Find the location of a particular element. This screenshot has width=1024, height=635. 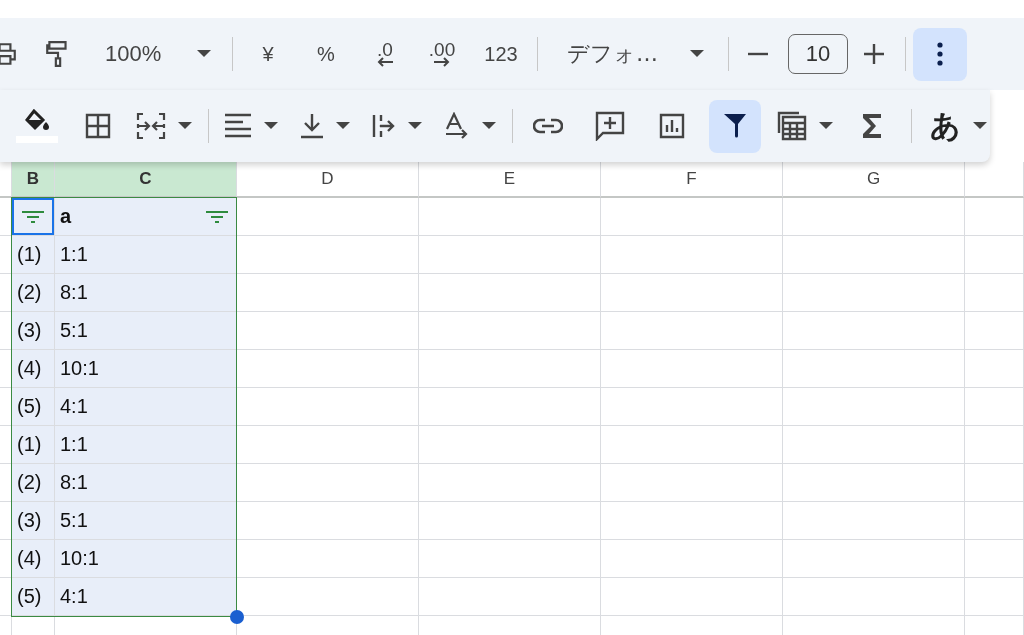

column-header: C is located at coordinates (146, 180).